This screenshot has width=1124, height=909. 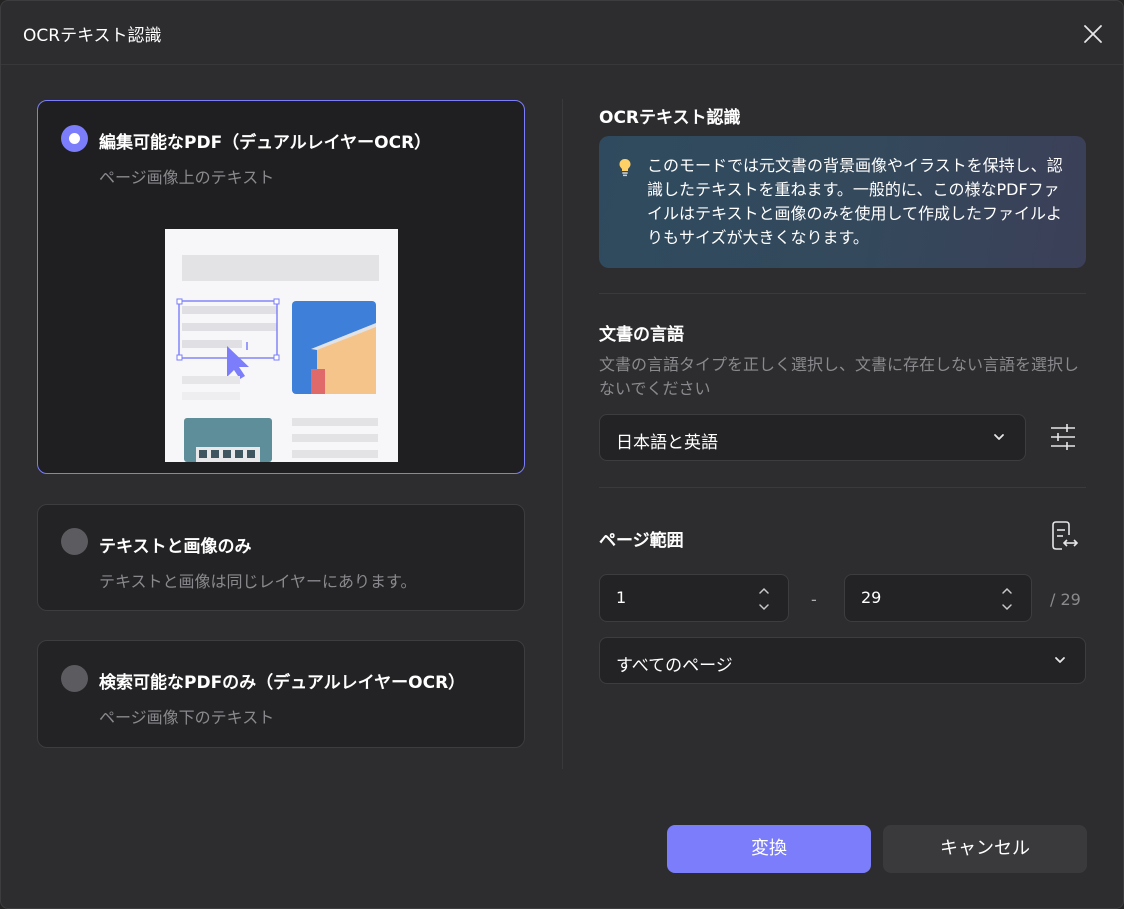 I want to click on lightbulb-icon, so click(x=625, y=168).